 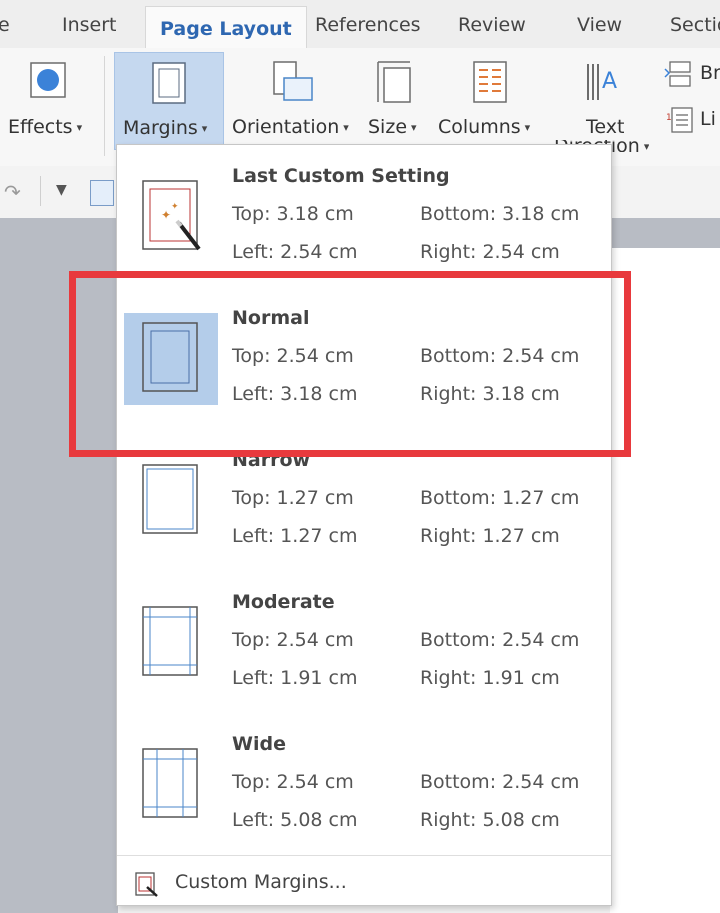 What do you see at coordinates (364, 855) in the screenshot?
I see `menu-divider` at bounding box center [364, 855].